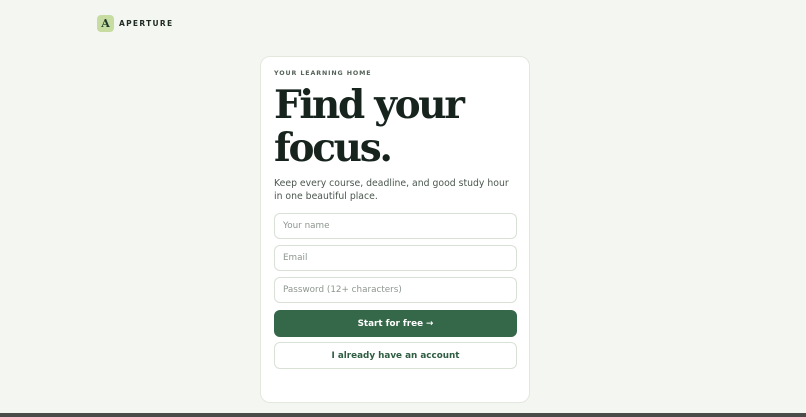 The width and height of the screenshot is (806, 417). What do you see at coordinates (333, 148) in the screenshot?
I see `headline-line-2: focus.` at bounding box center [333, 148].